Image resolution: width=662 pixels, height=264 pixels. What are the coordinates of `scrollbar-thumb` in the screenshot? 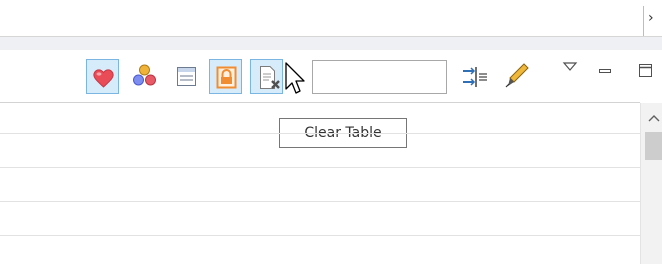 It's located at (653, 146).